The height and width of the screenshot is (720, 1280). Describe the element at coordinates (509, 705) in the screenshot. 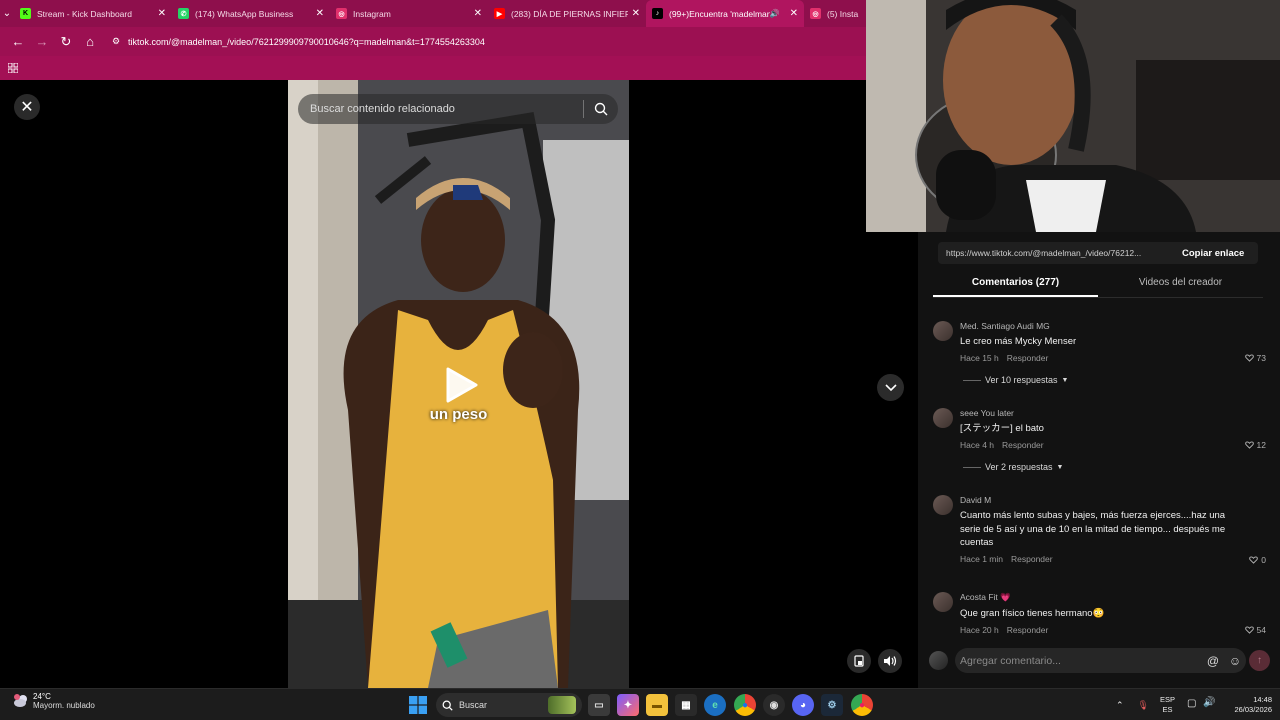

I see `taskbar-search: Buscar` at that location.